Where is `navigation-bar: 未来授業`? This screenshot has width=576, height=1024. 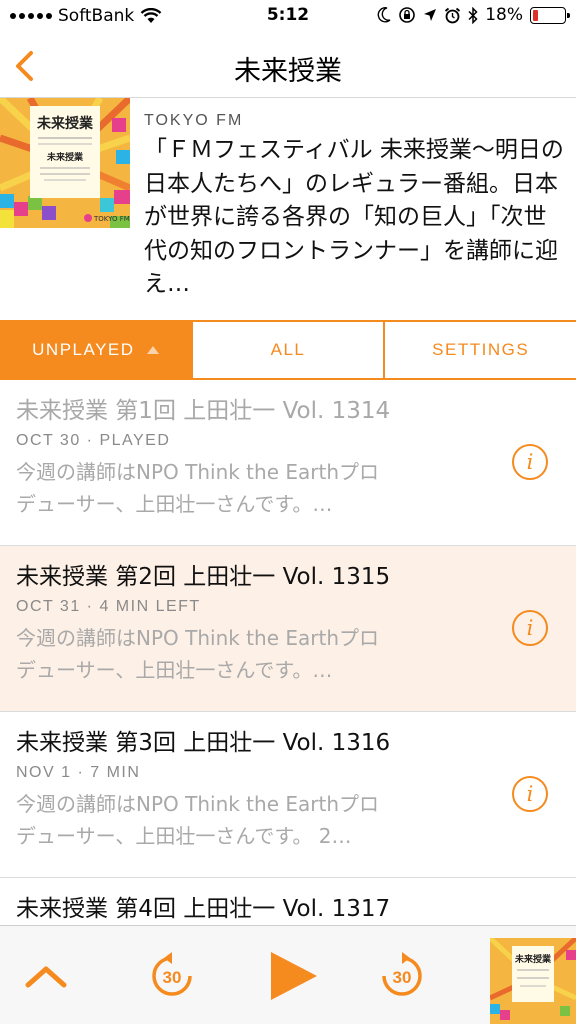
navigation-bar: 未来授業 is located at coordinates (288, 66).